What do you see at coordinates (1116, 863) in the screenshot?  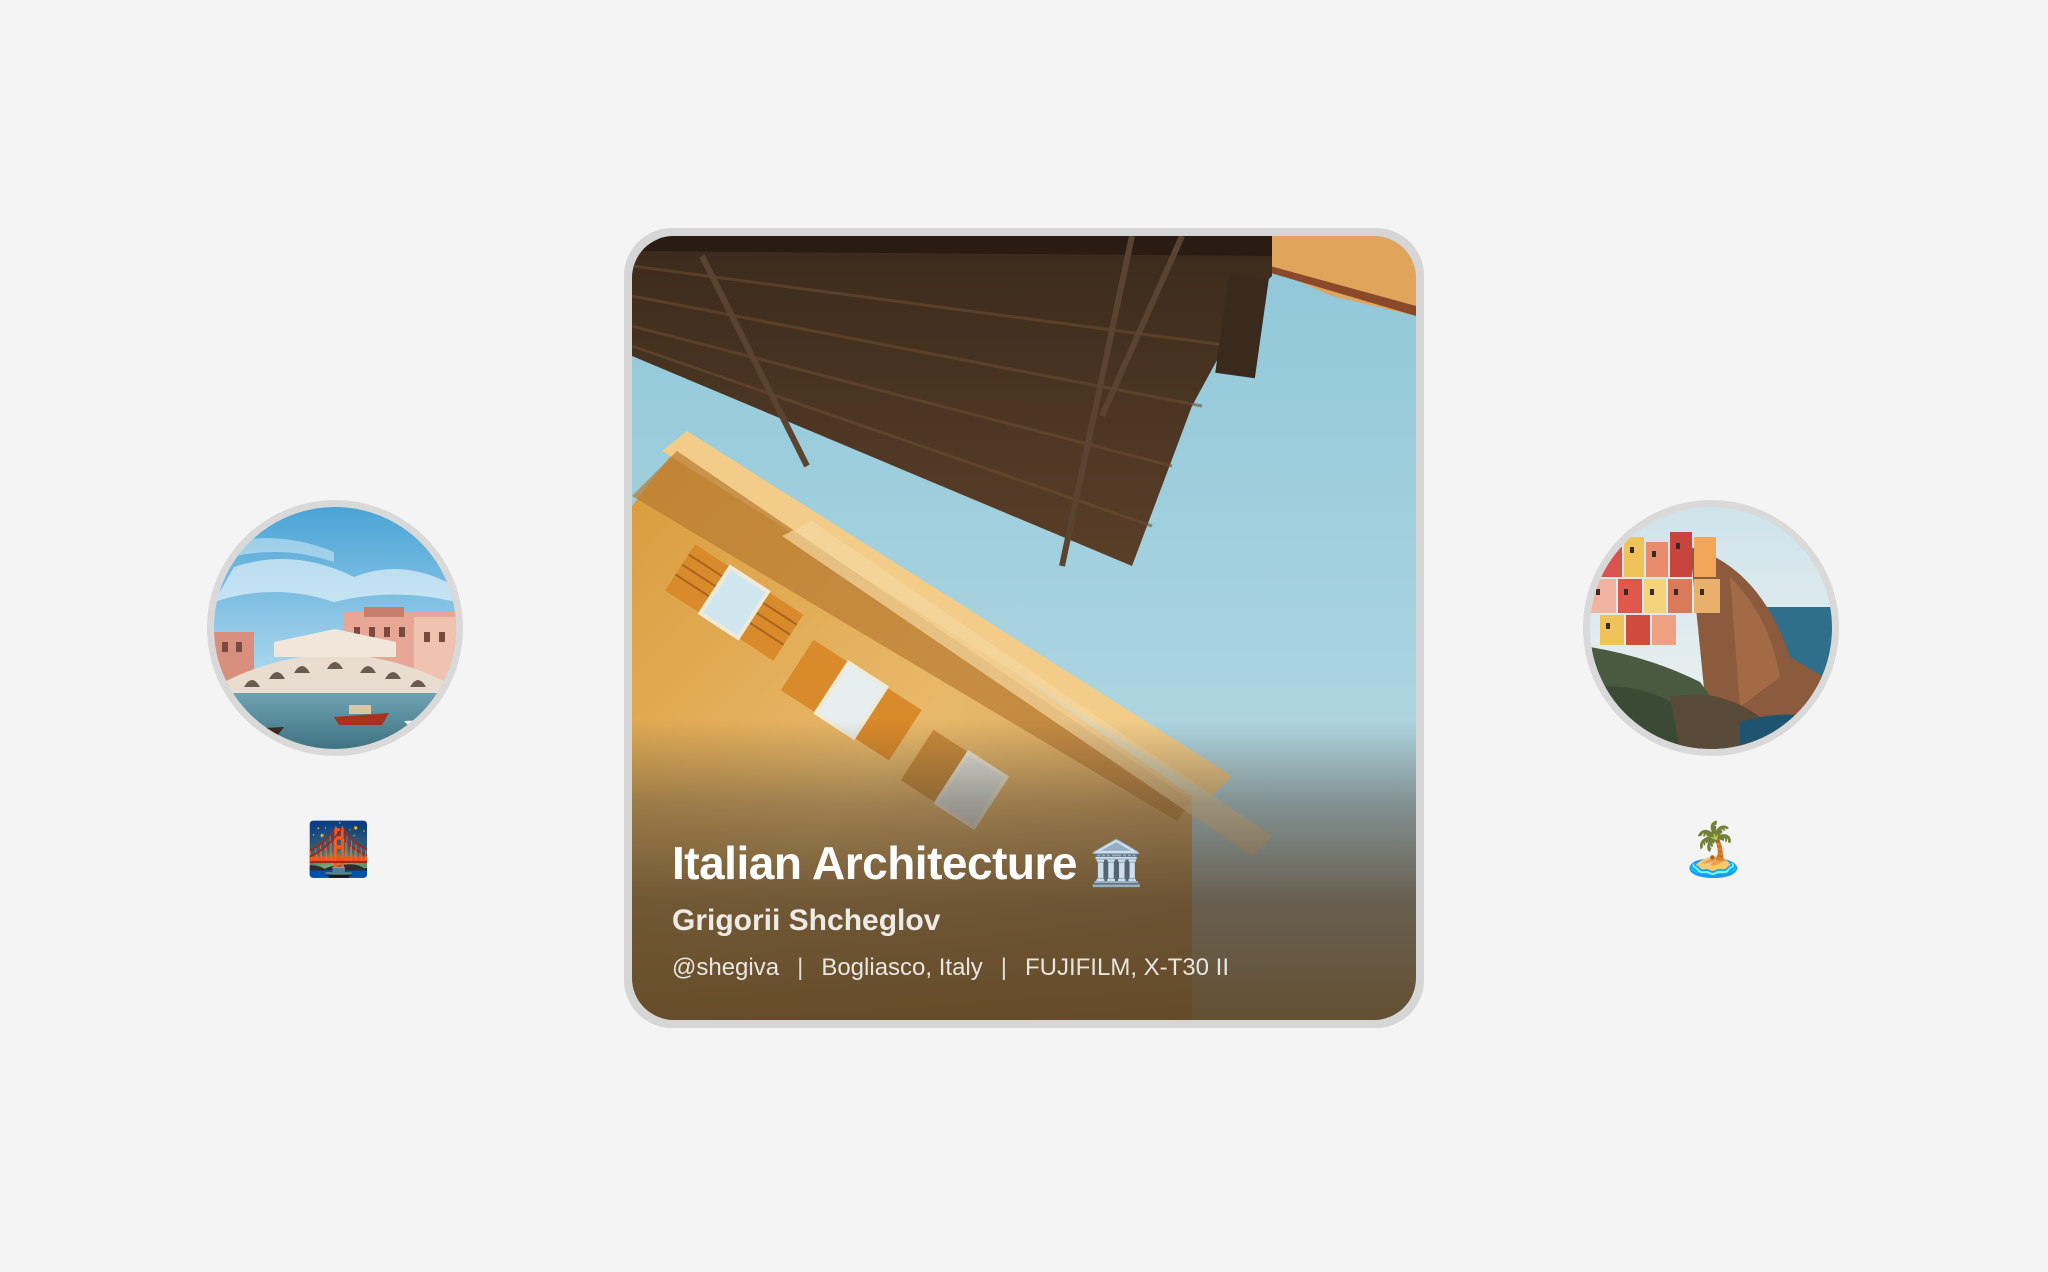 I see `classical-building-icon: 🏛️` at bounding box center [1116, 863].